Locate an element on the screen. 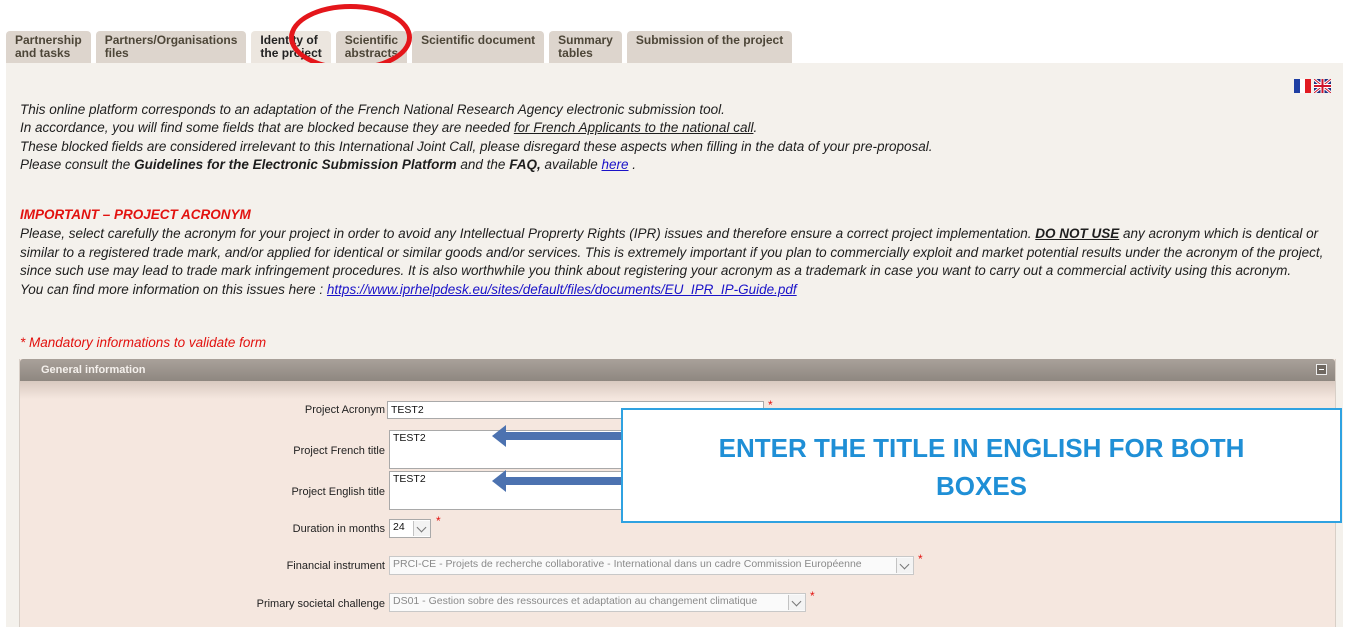  minus-box-icon is located at coordinates (1321, 369).